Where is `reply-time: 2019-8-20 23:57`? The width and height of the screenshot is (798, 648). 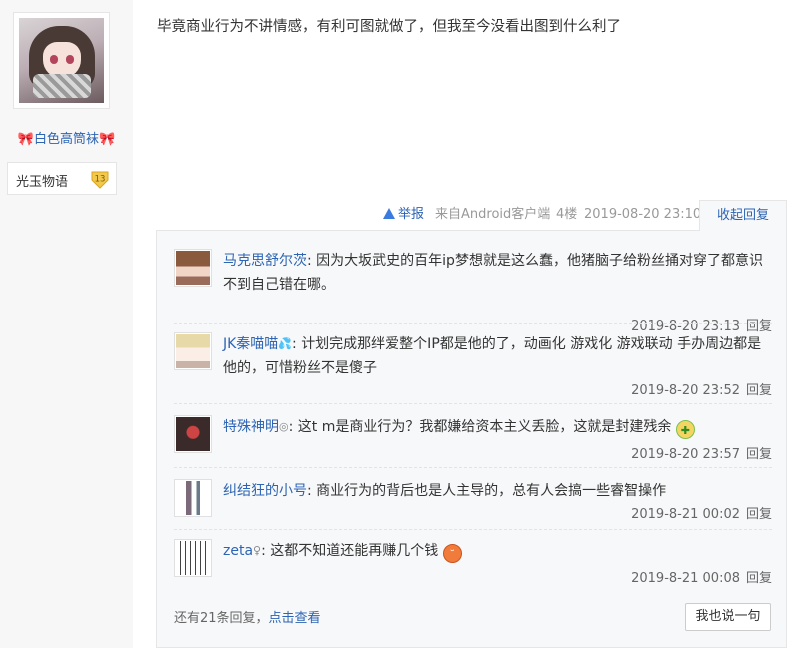 reply-time: 2019-8-20 23:57 is located at coordinates (685, 454).